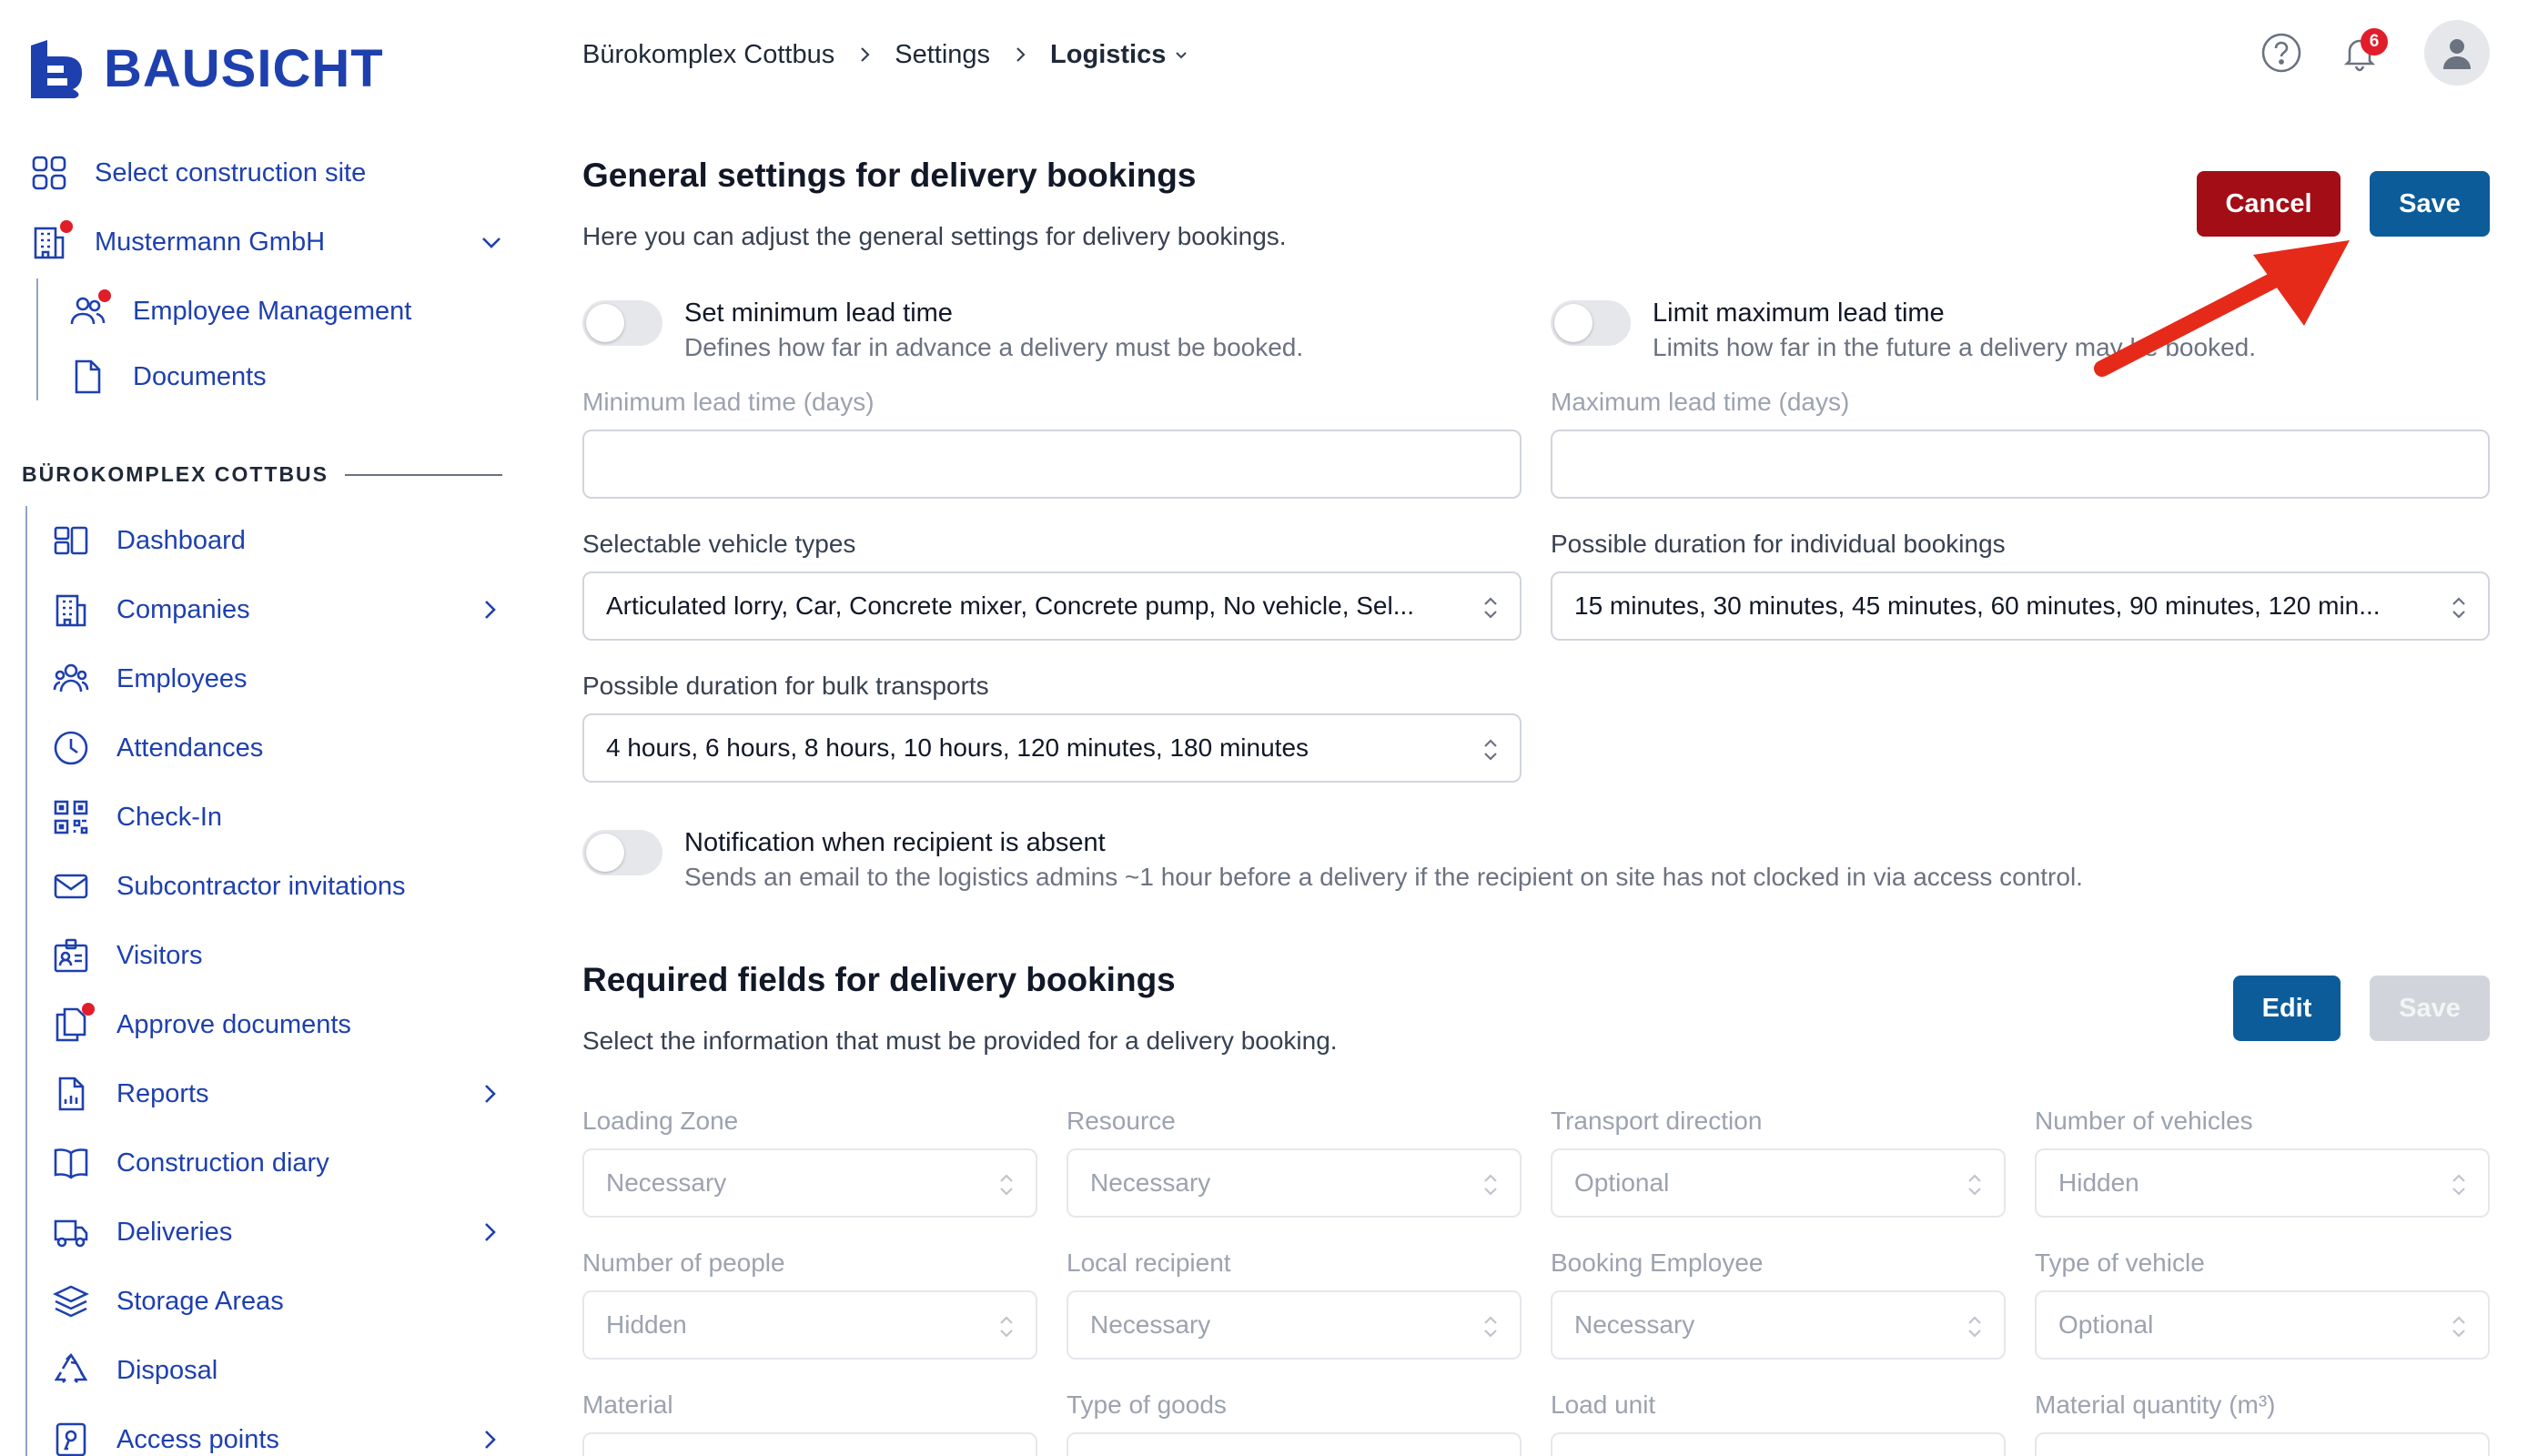 The image size is (2548, 1456). What do you see at coordinates (2120, 1263) in the screenshot?
I see `required-field-label: Type of vehicle` at bounding box center [2120, 1263].